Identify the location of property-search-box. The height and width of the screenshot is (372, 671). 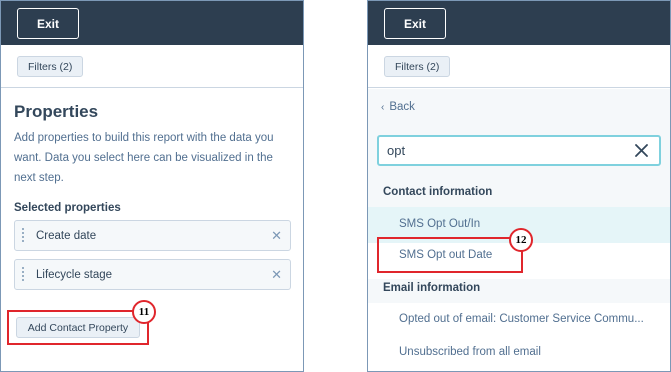
(519, 150).